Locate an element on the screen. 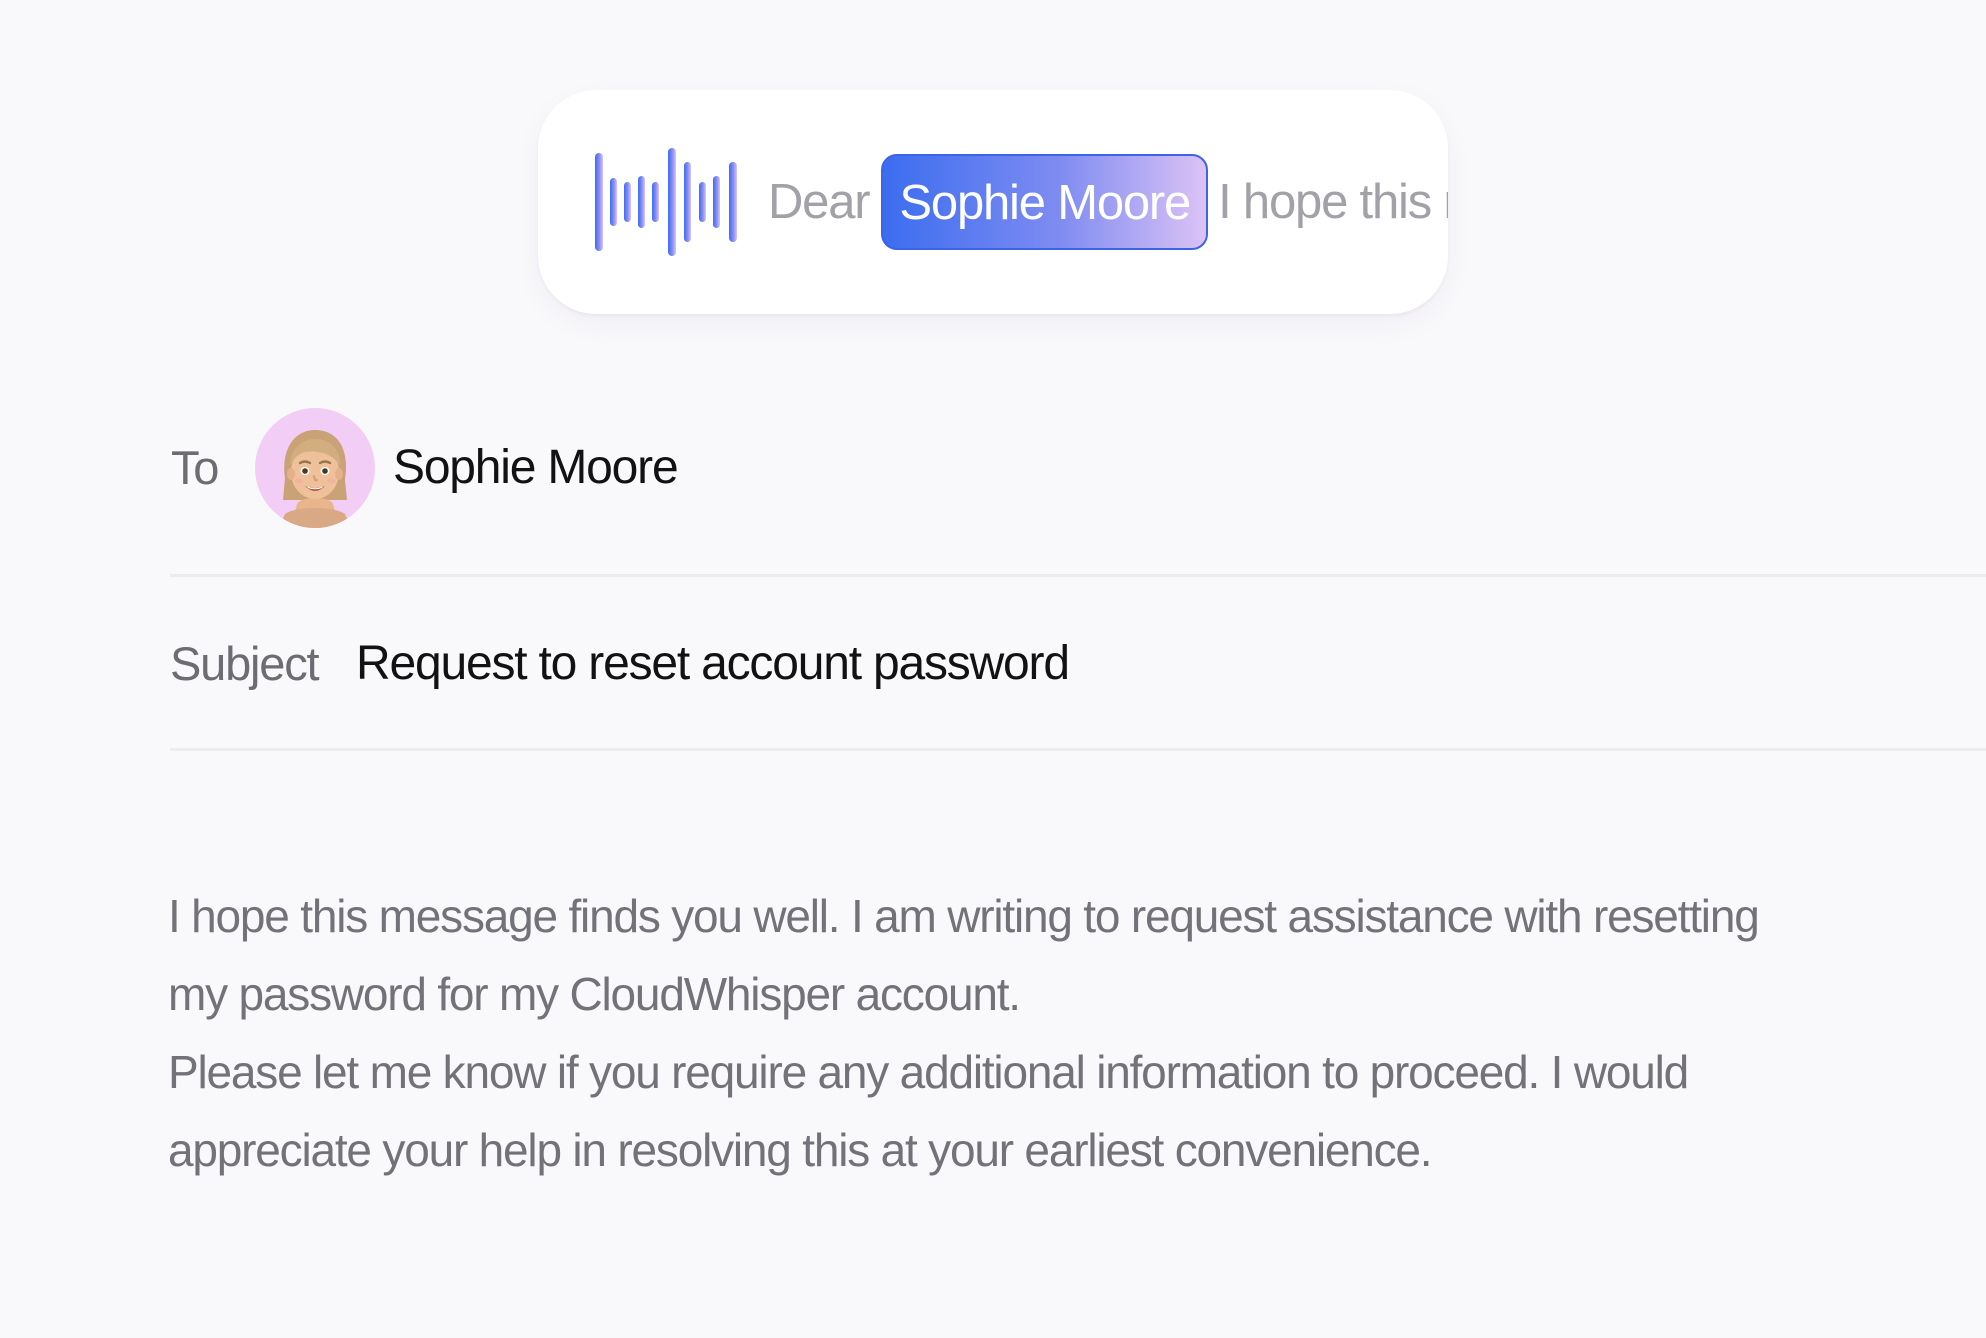  to-label: To is located at coordinates (195, 467).